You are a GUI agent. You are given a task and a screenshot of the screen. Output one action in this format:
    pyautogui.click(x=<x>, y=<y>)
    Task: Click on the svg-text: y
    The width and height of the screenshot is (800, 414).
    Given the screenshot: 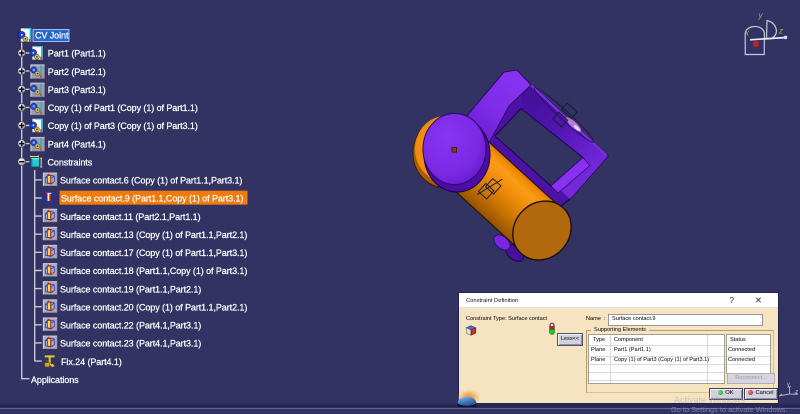 What is the action you would take?
    pyautogui.click(x=761, y=15)
    